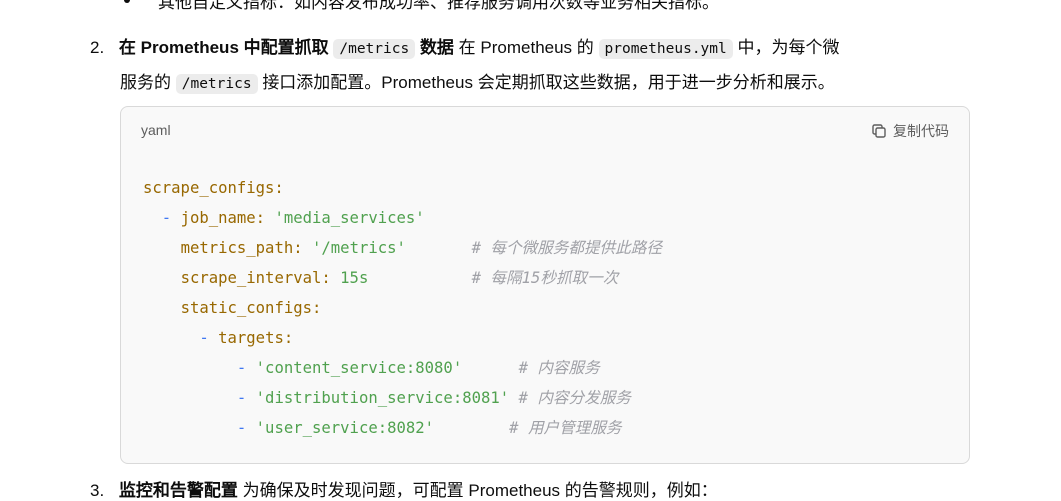  Describe the element at coordinates (402, 278) in the screenshot. I see `code-line: scrape_interval: 15s # 每隔15秒抓取一次` at that location.